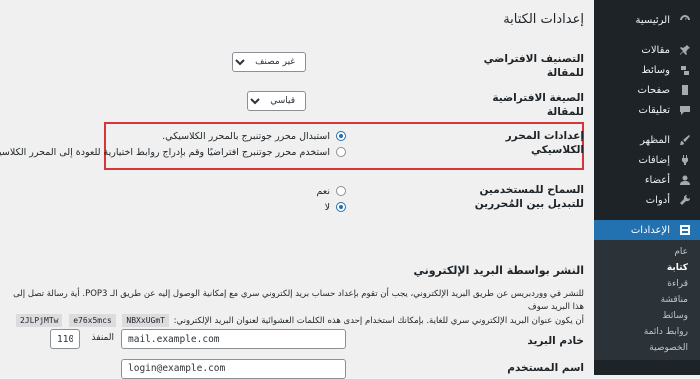 This screenshot has width=700, height=379. I want to click on default-category-label: التصنيف الافتراضي للمقالة, so click(533, 66).